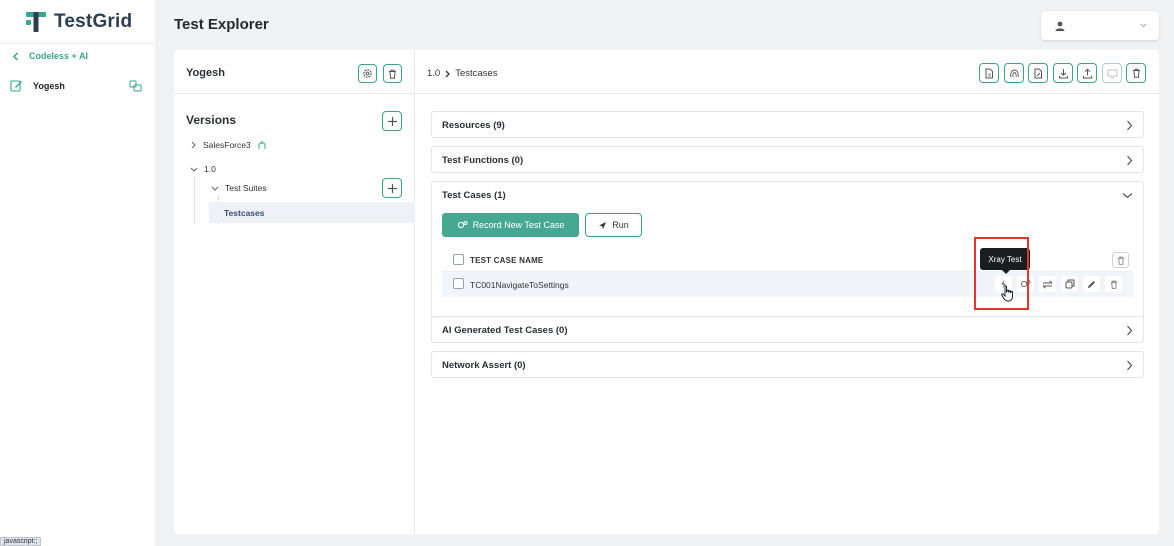  Describe the element at coordinates (433, 73) in the screenshot. I see `breadcrumb-version: 1.0` at that location.